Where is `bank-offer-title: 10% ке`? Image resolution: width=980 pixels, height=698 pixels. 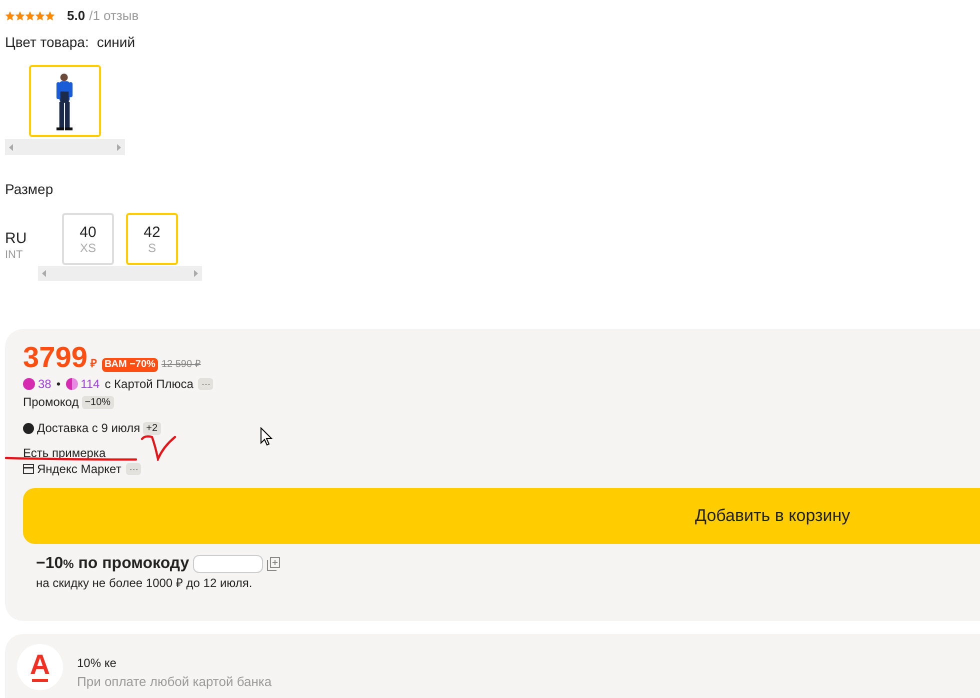
bank-offer-title: 10% ке is located at coordinates (96, 663).